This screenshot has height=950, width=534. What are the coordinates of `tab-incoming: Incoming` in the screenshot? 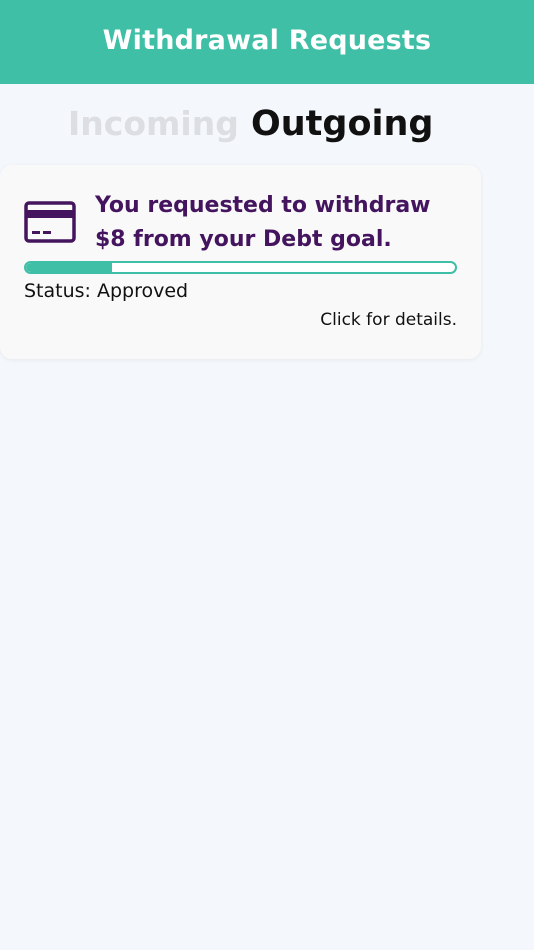 It's located at (153, 124).